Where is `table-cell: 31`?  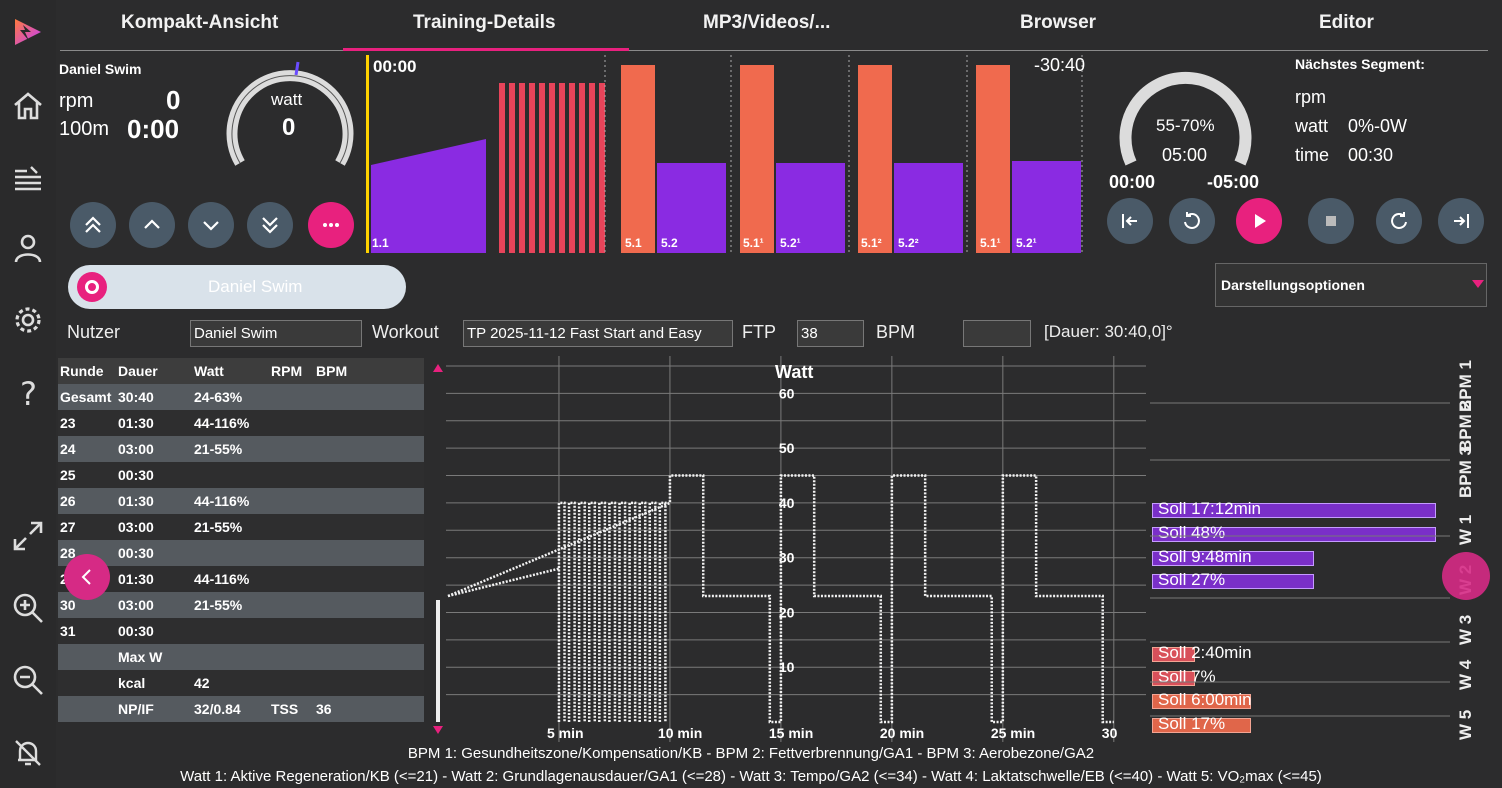 table-cell: 31 is located at coordinates (68, 631).